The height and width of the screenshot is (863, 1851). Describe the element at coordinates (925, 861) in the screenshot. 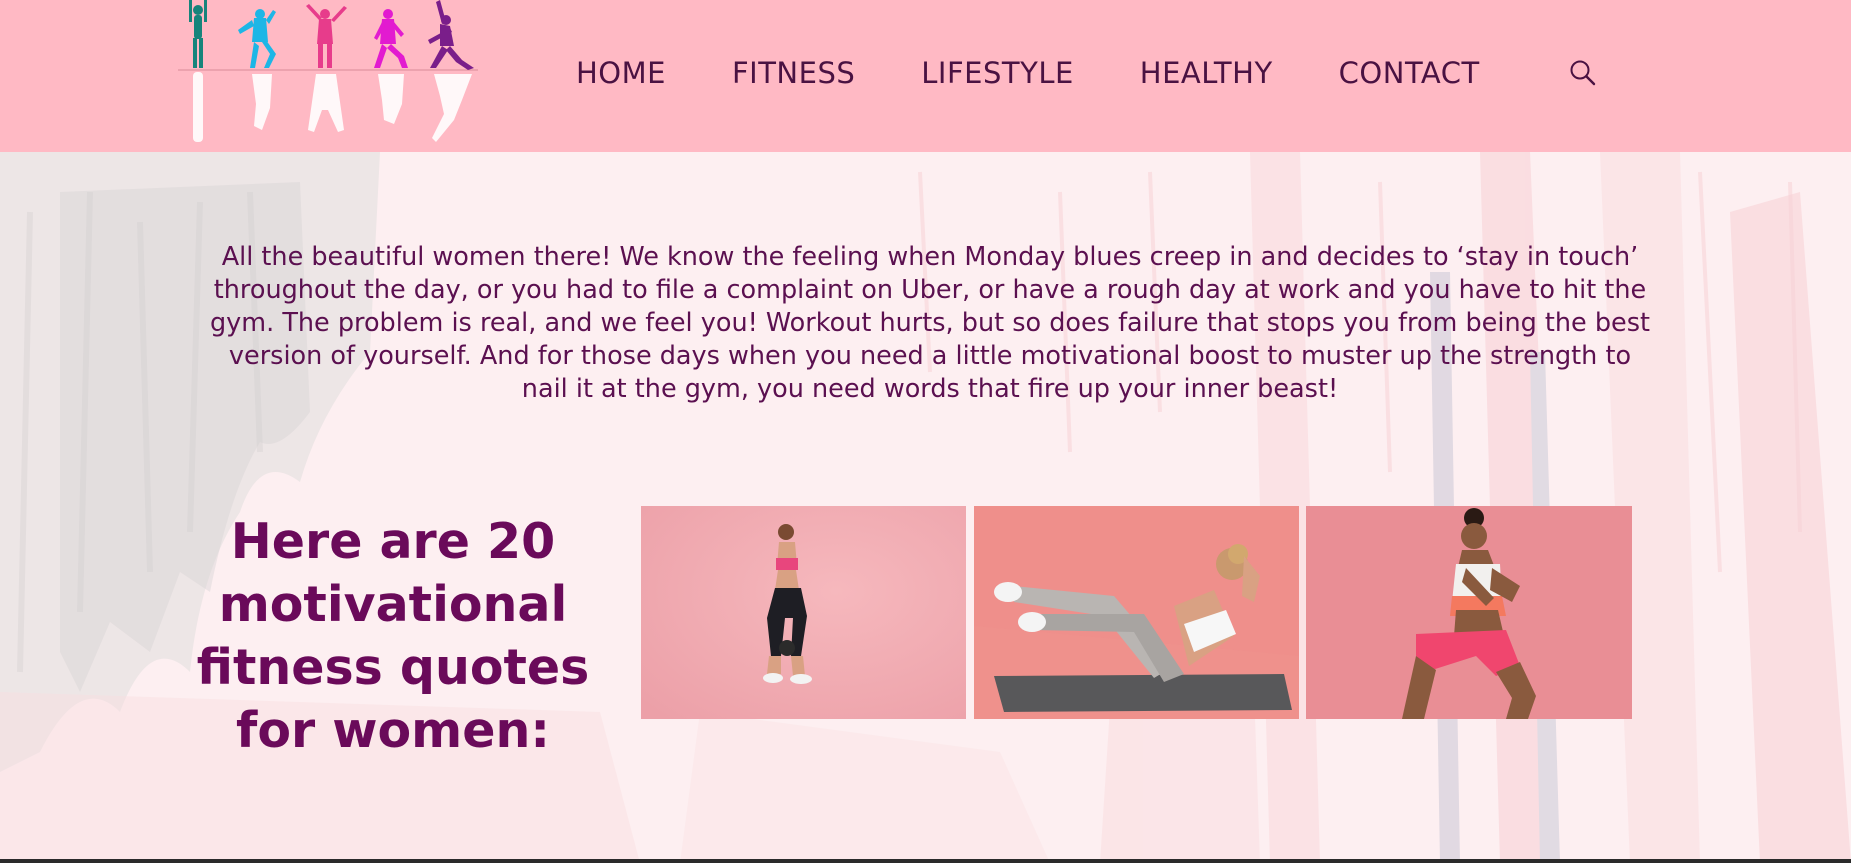

I see `bottom-edge-bar` at that location.